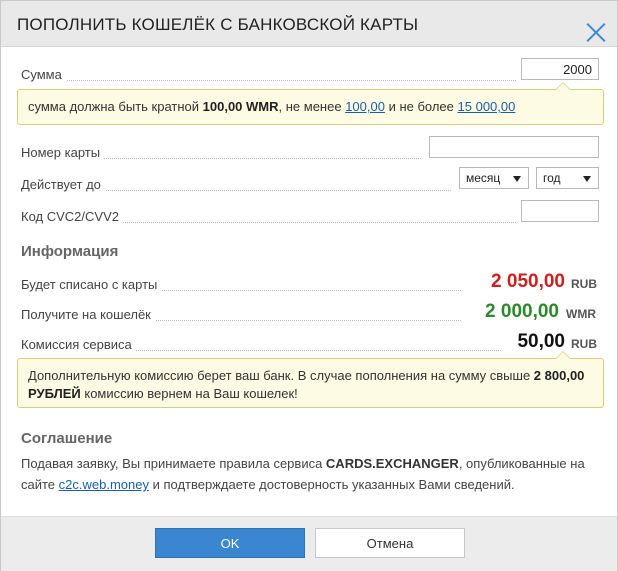  I want to click on fee-amount: 50,00, so click(541, 341).